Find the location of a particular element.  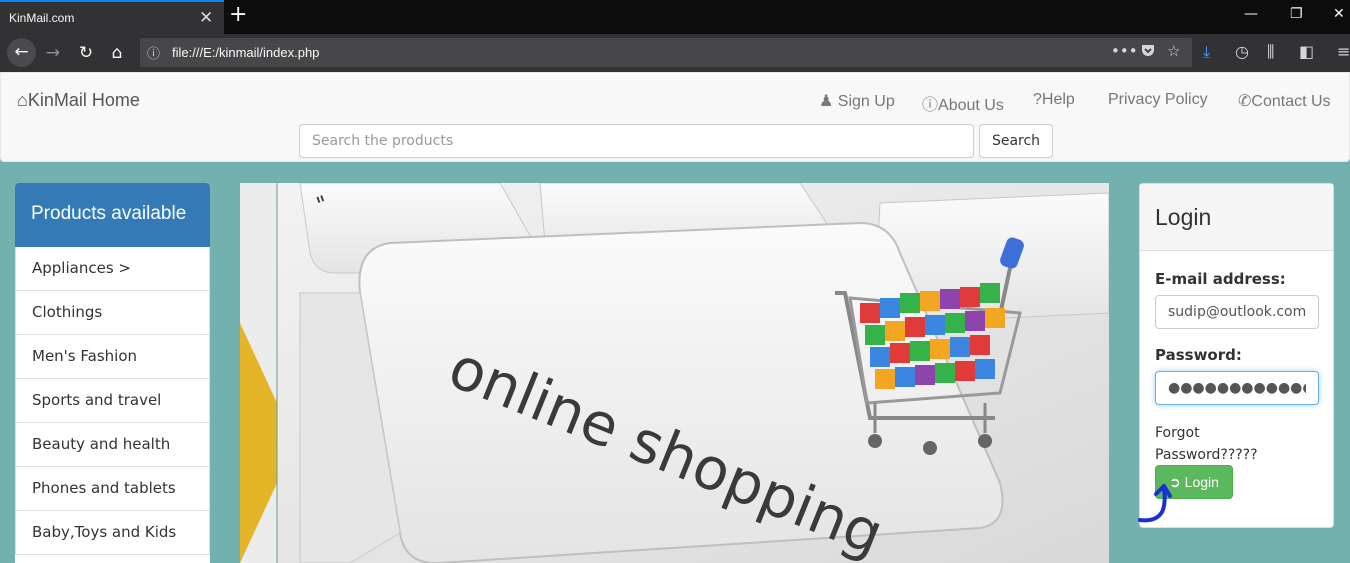

download-icon: ⤓ is located at coordinates (1206, 52).